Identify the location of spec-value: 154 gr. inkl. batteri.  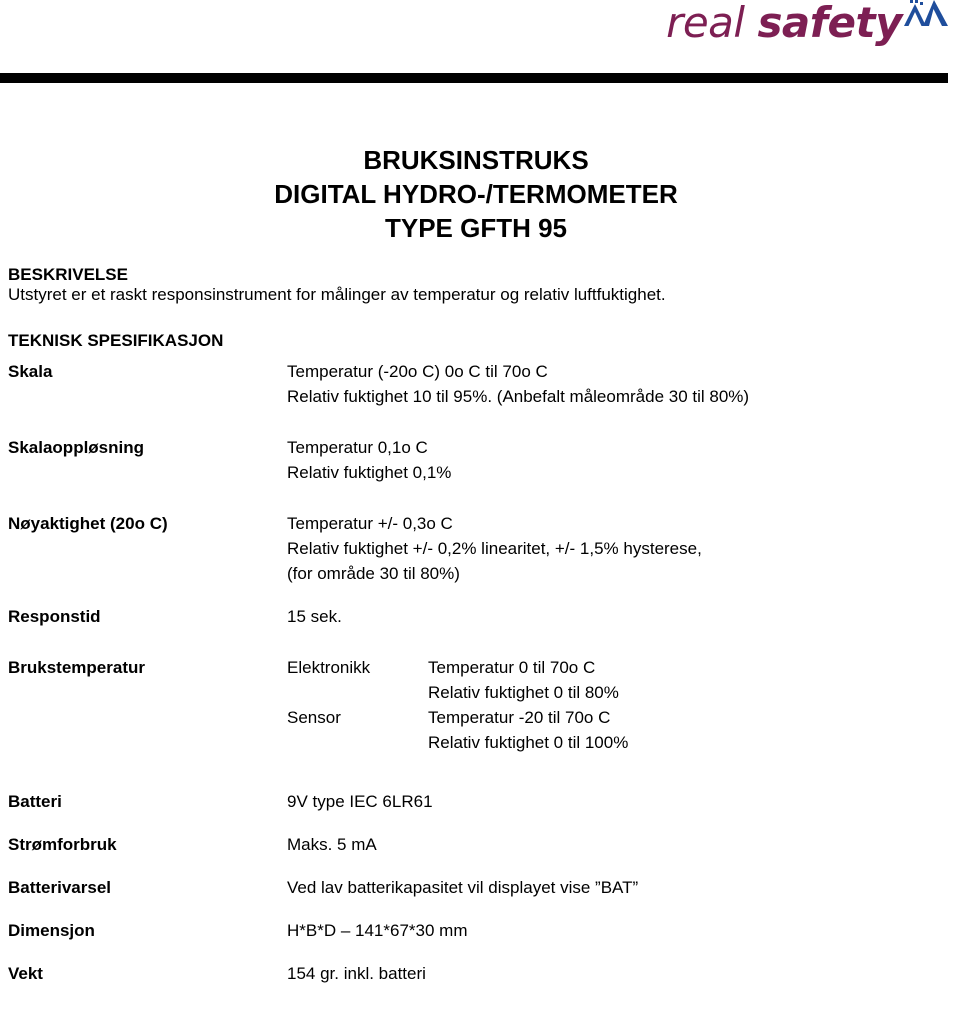
(623, 973).